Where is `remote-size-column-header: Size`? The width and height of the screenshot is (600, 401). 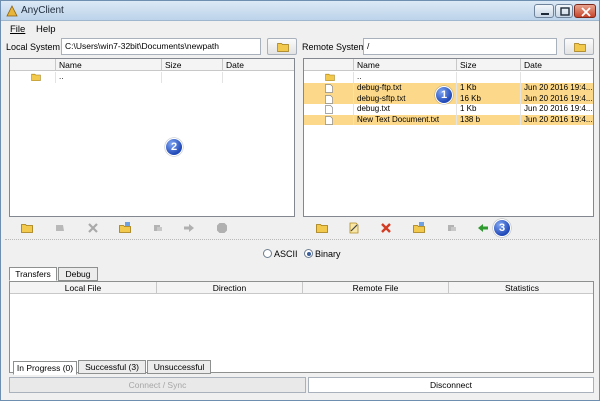 remote-size-column-header: Size is located at coordinates (488, 65).